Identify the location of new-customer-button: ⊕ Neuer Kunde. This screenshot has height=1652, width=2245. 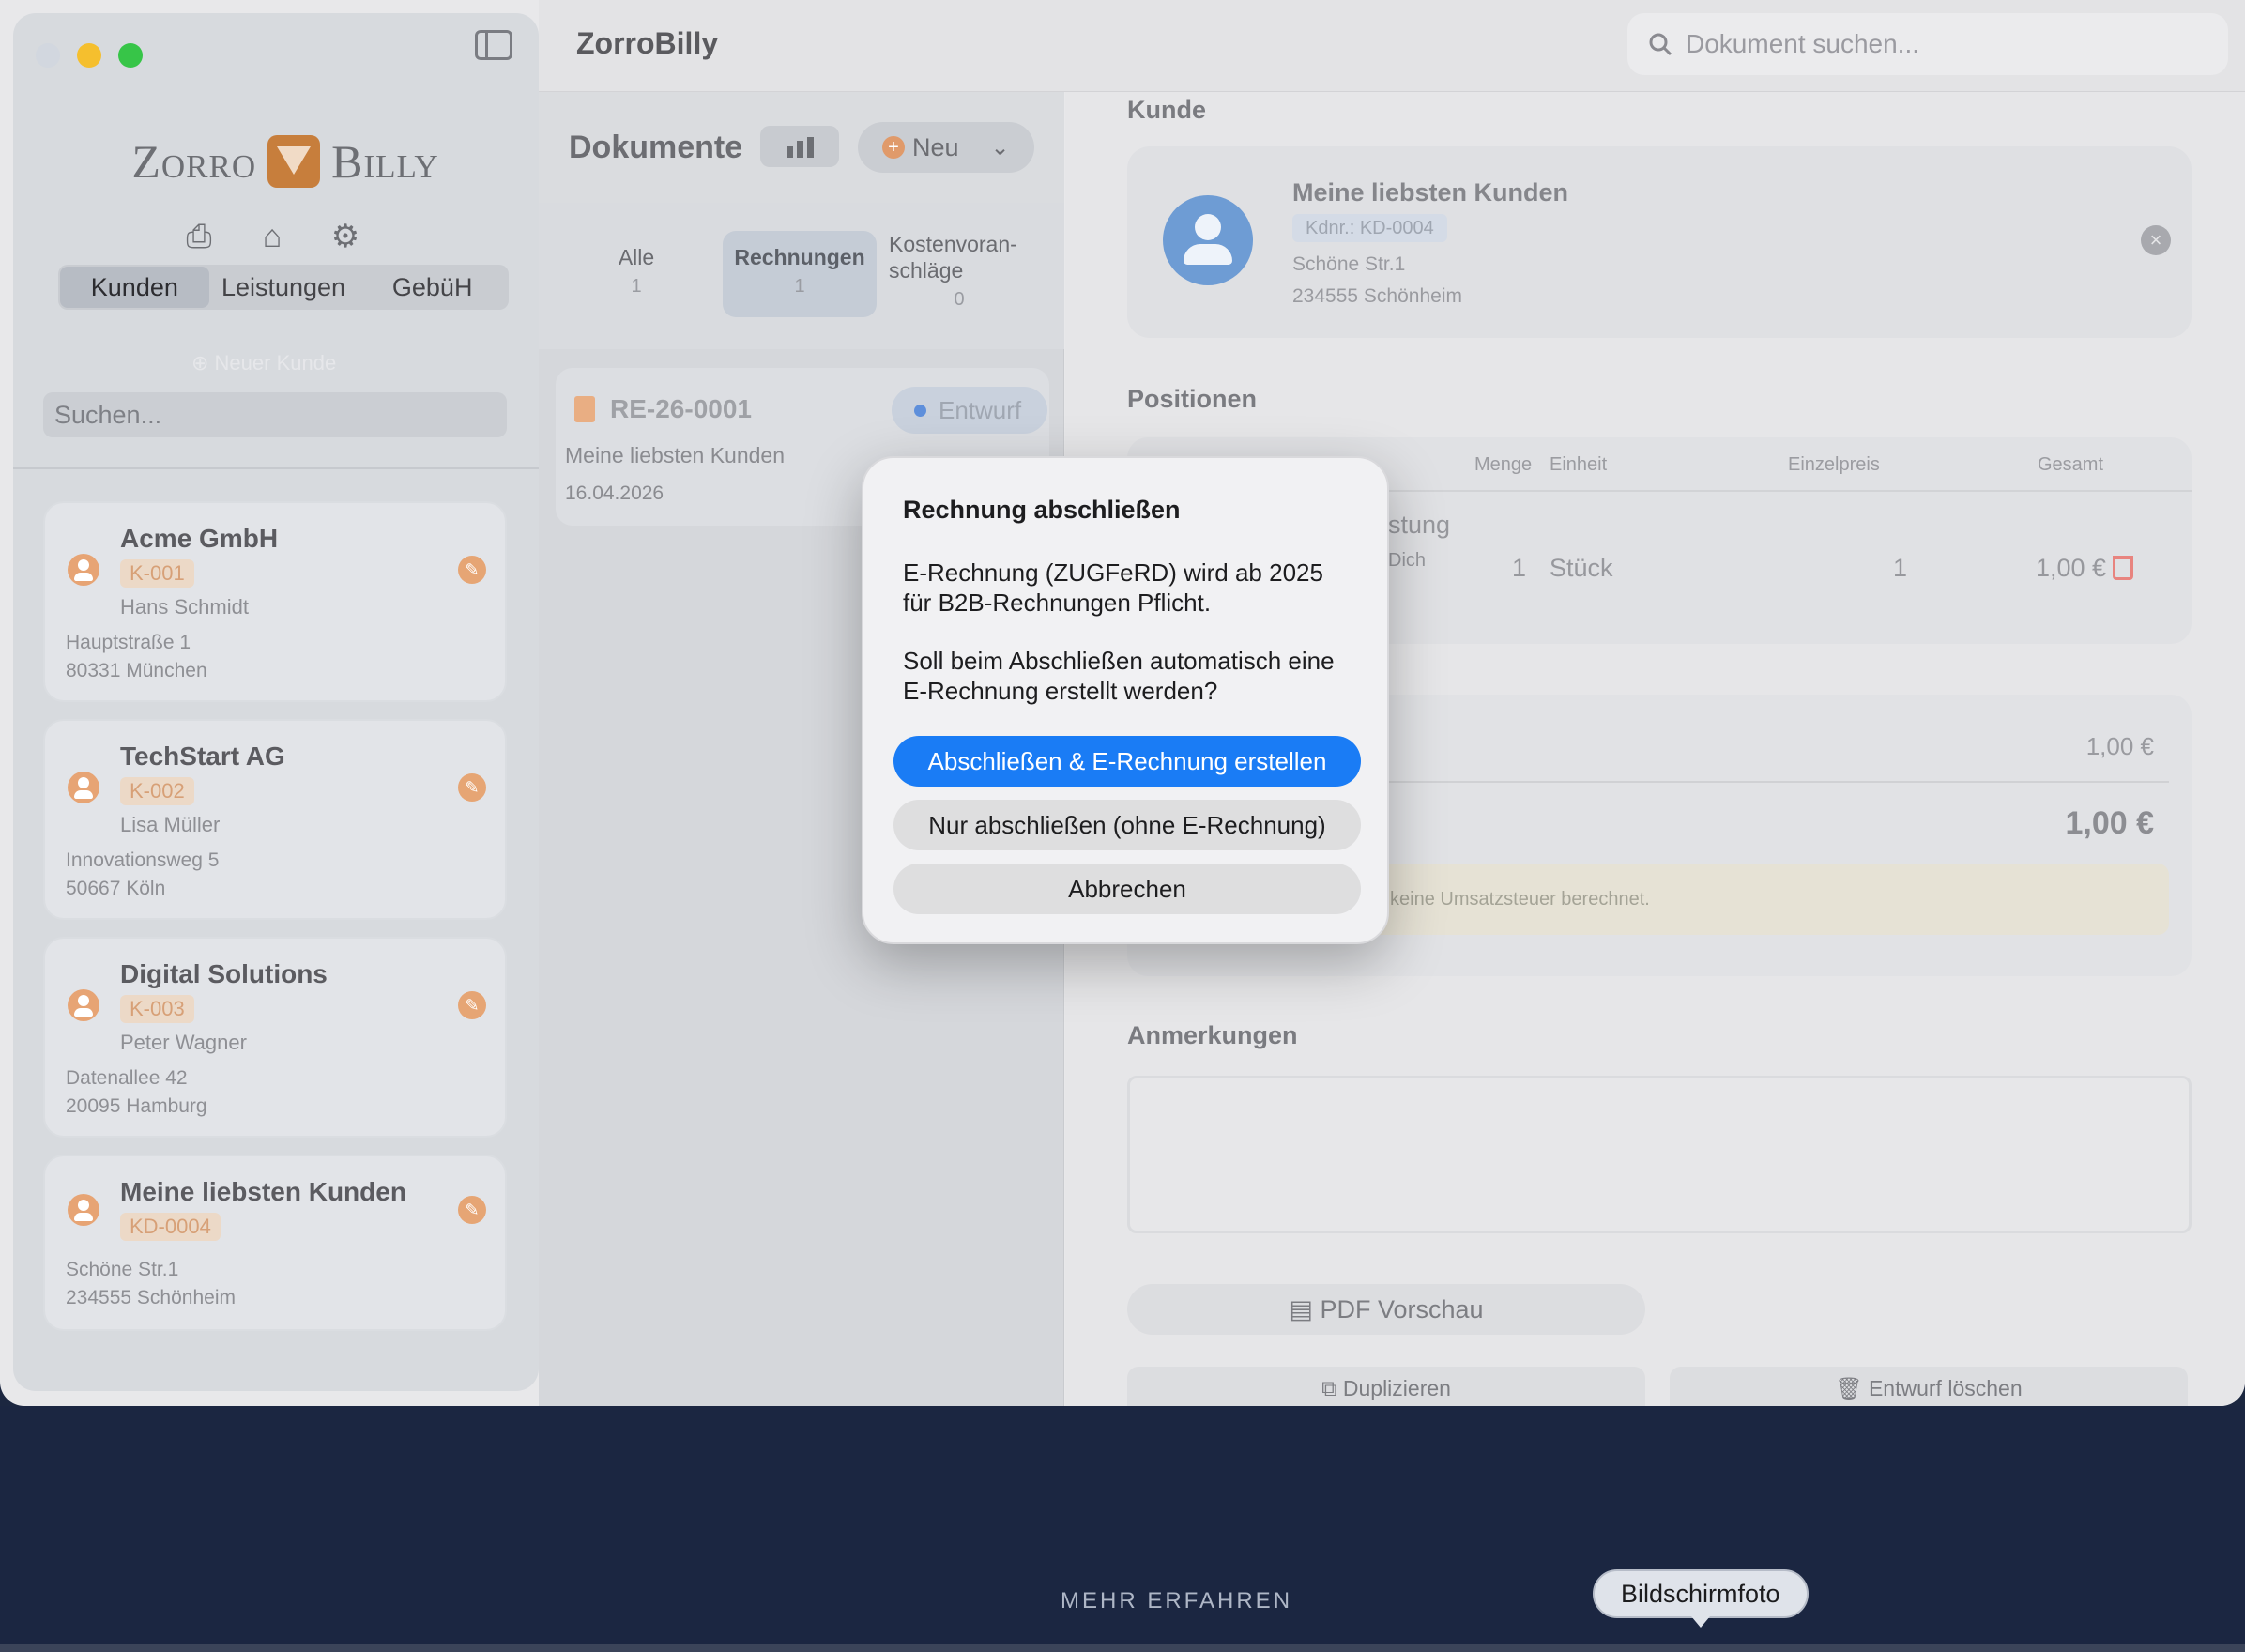
(263, 363).